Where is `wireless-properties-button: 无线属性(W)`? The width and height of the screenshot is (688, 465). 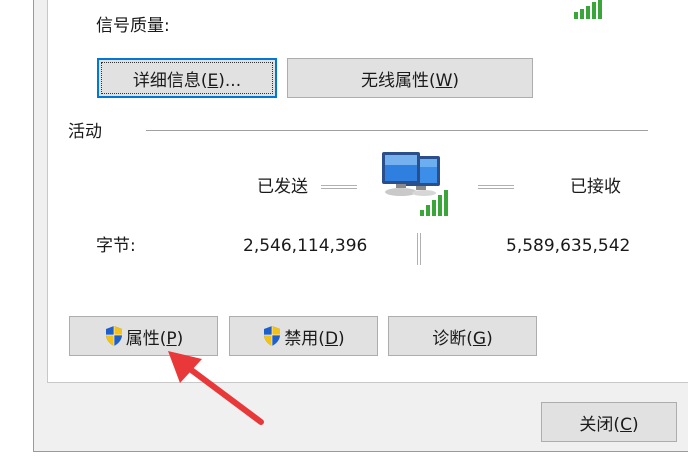 wireless-properties-button: 无线属性(W) is located at coordinates (410, 78).